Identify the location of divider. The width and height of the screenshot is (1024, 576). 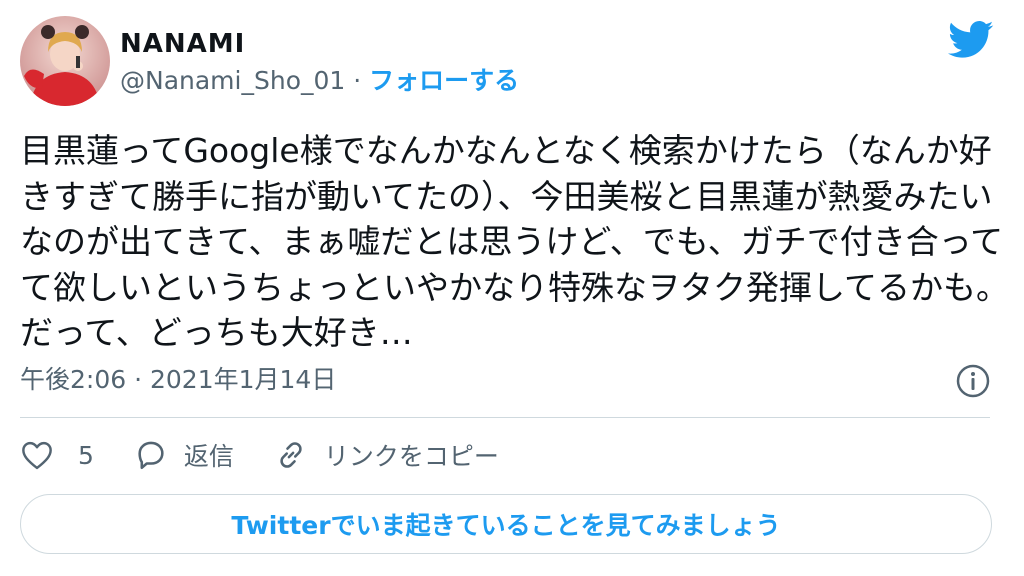
(505, 417).